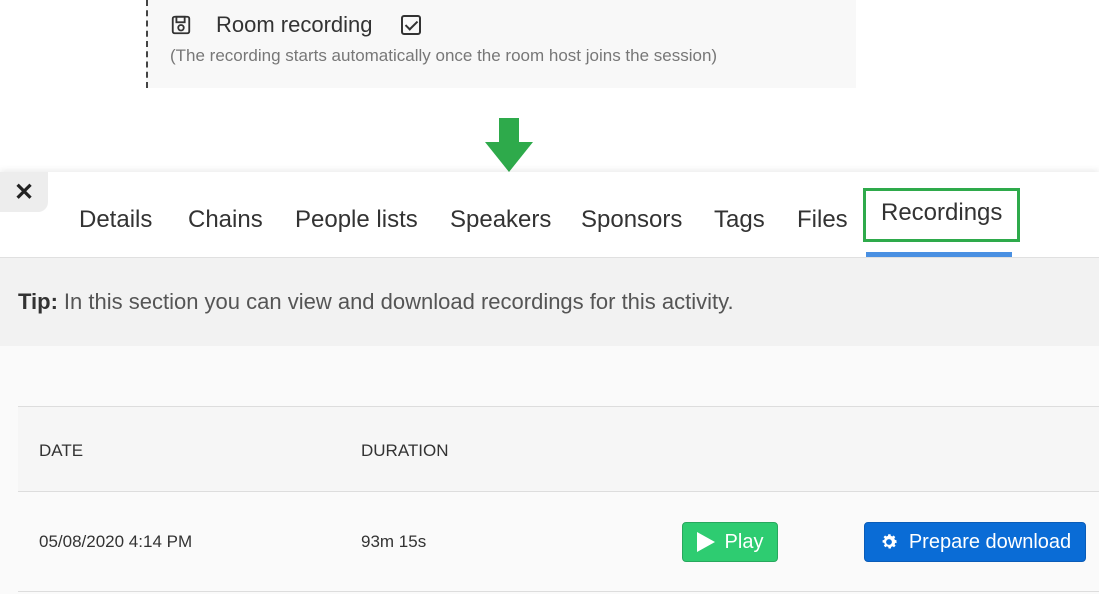 This screenshot has height=594, width=1099. I want to click on prepare-download-button: Prepare download, so click(975, 542).